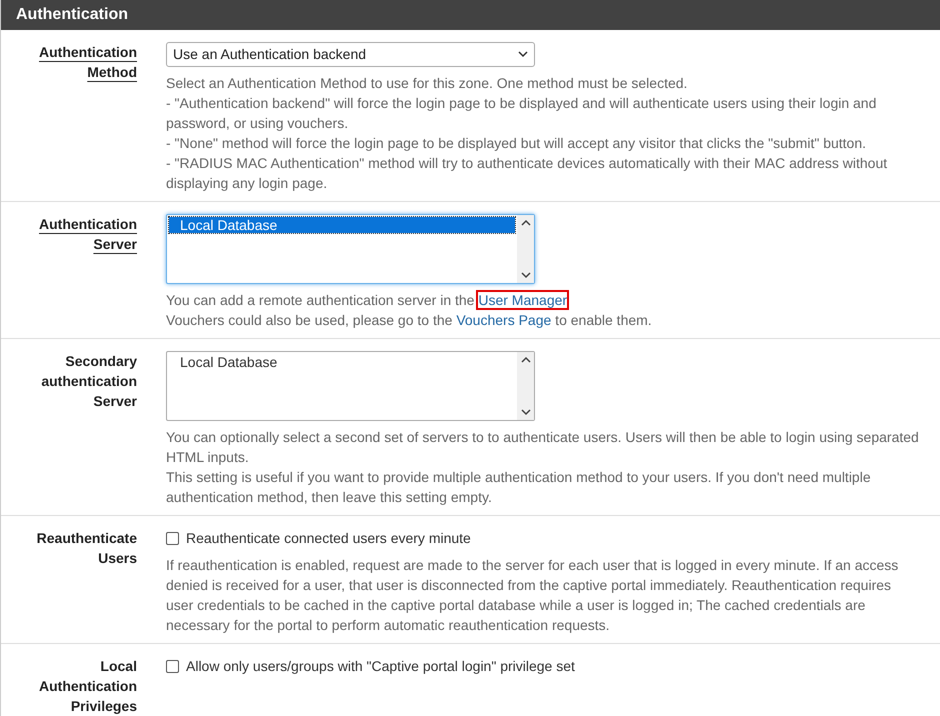 The width and height of the screenshot is (940, 716). Describe the element at coordinates (522, 113) in the screenshot. I see `help-text: - "Authentication backend" will force the login page to be displayed and will authenticate users using their login and password, or using vouchers.` at that location.